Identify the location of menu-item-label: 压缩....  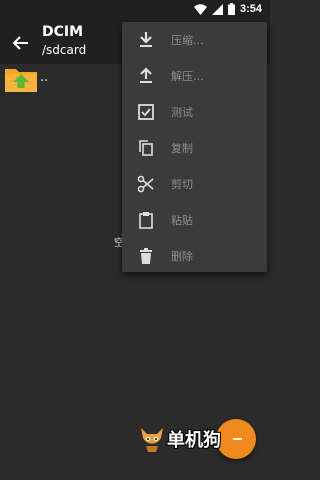
(187, 40).